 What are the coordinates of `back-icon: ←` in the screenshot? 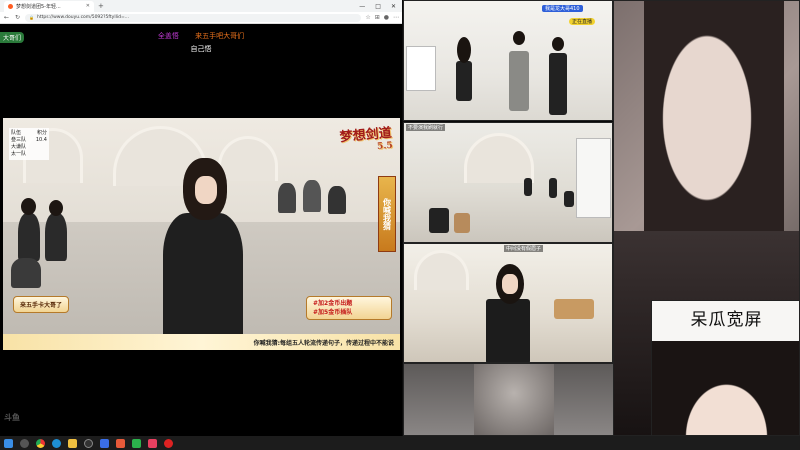 It's located at (6, 17).